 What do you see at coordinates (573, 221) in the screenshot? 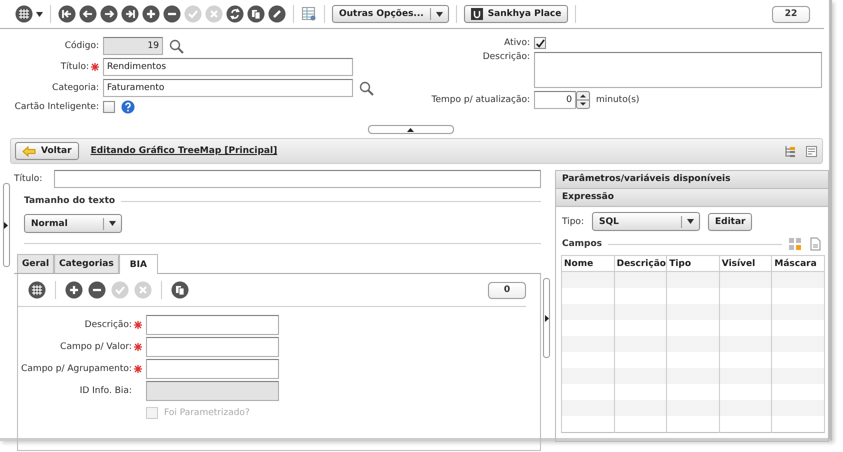
I see `field-label: Tipo:` at bounding box center [573, 221].